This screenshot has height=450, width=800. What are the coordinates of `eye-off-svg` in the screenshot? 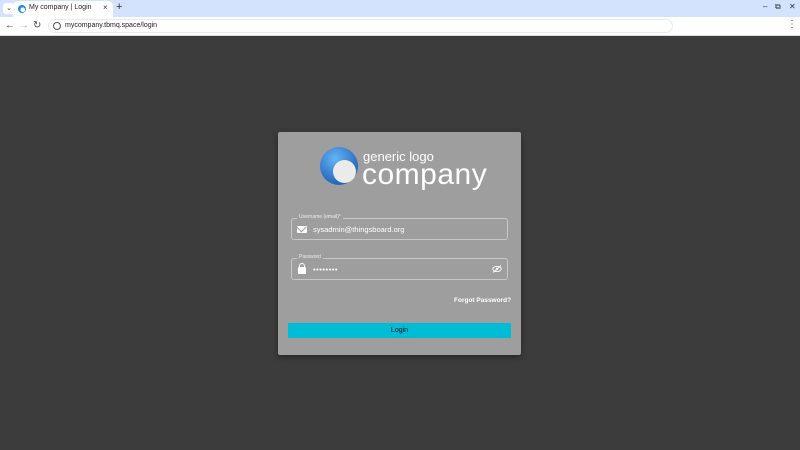 It's located at (497, 269).